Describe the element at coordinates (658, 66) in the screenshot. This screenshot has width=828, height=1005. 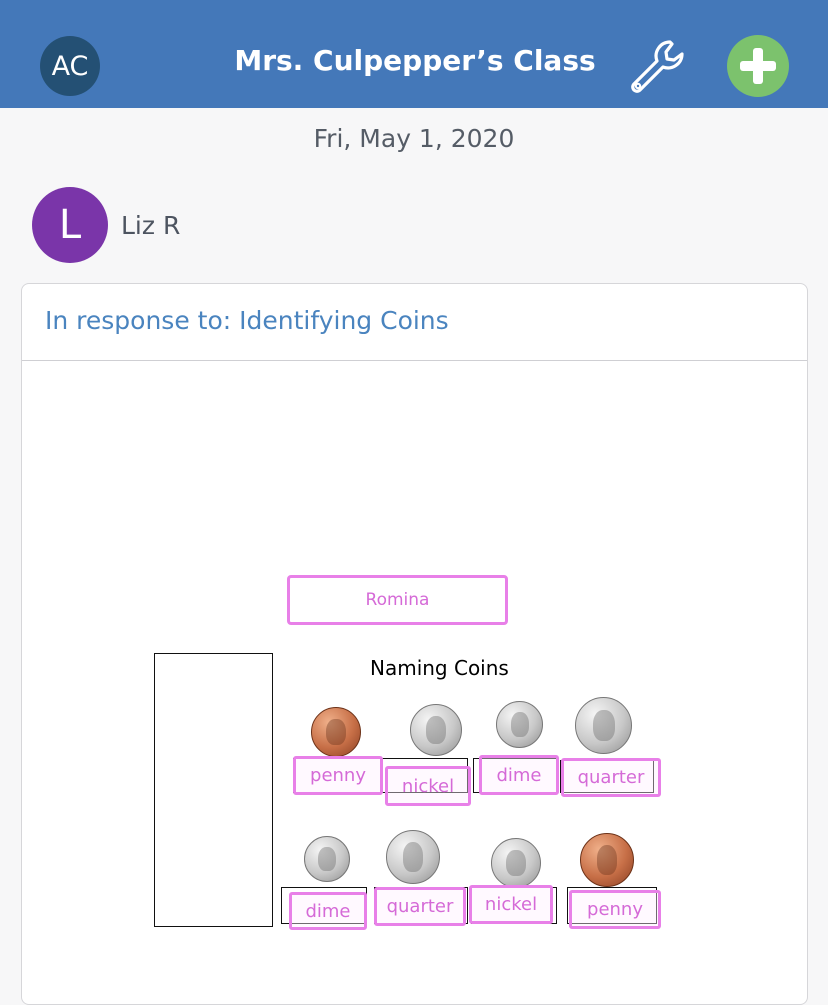
I see `wrench-icon` at that location.